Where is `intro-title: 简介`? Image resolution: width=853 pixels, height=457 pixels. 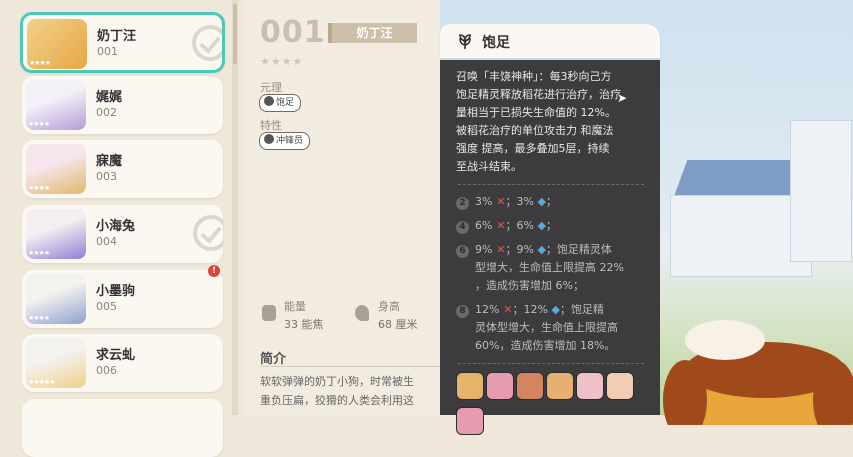 intro-title: 简介 is located at coordinates (273, 359).